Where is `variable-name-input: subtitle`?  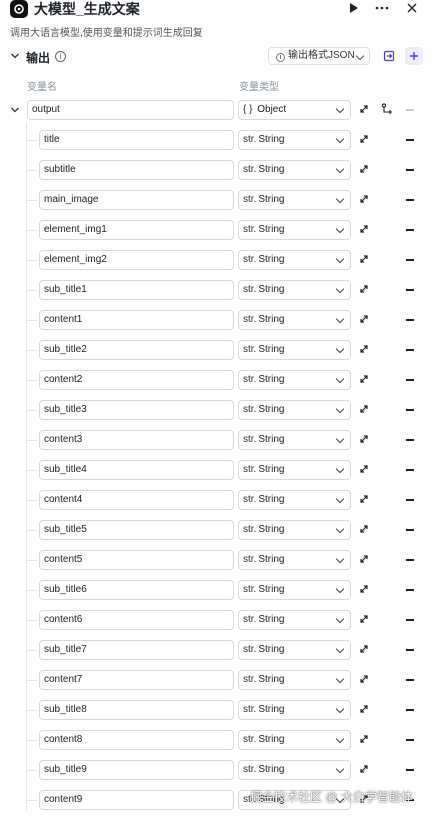 variable-name-input: subtitle is located at coordinates (136, 170).